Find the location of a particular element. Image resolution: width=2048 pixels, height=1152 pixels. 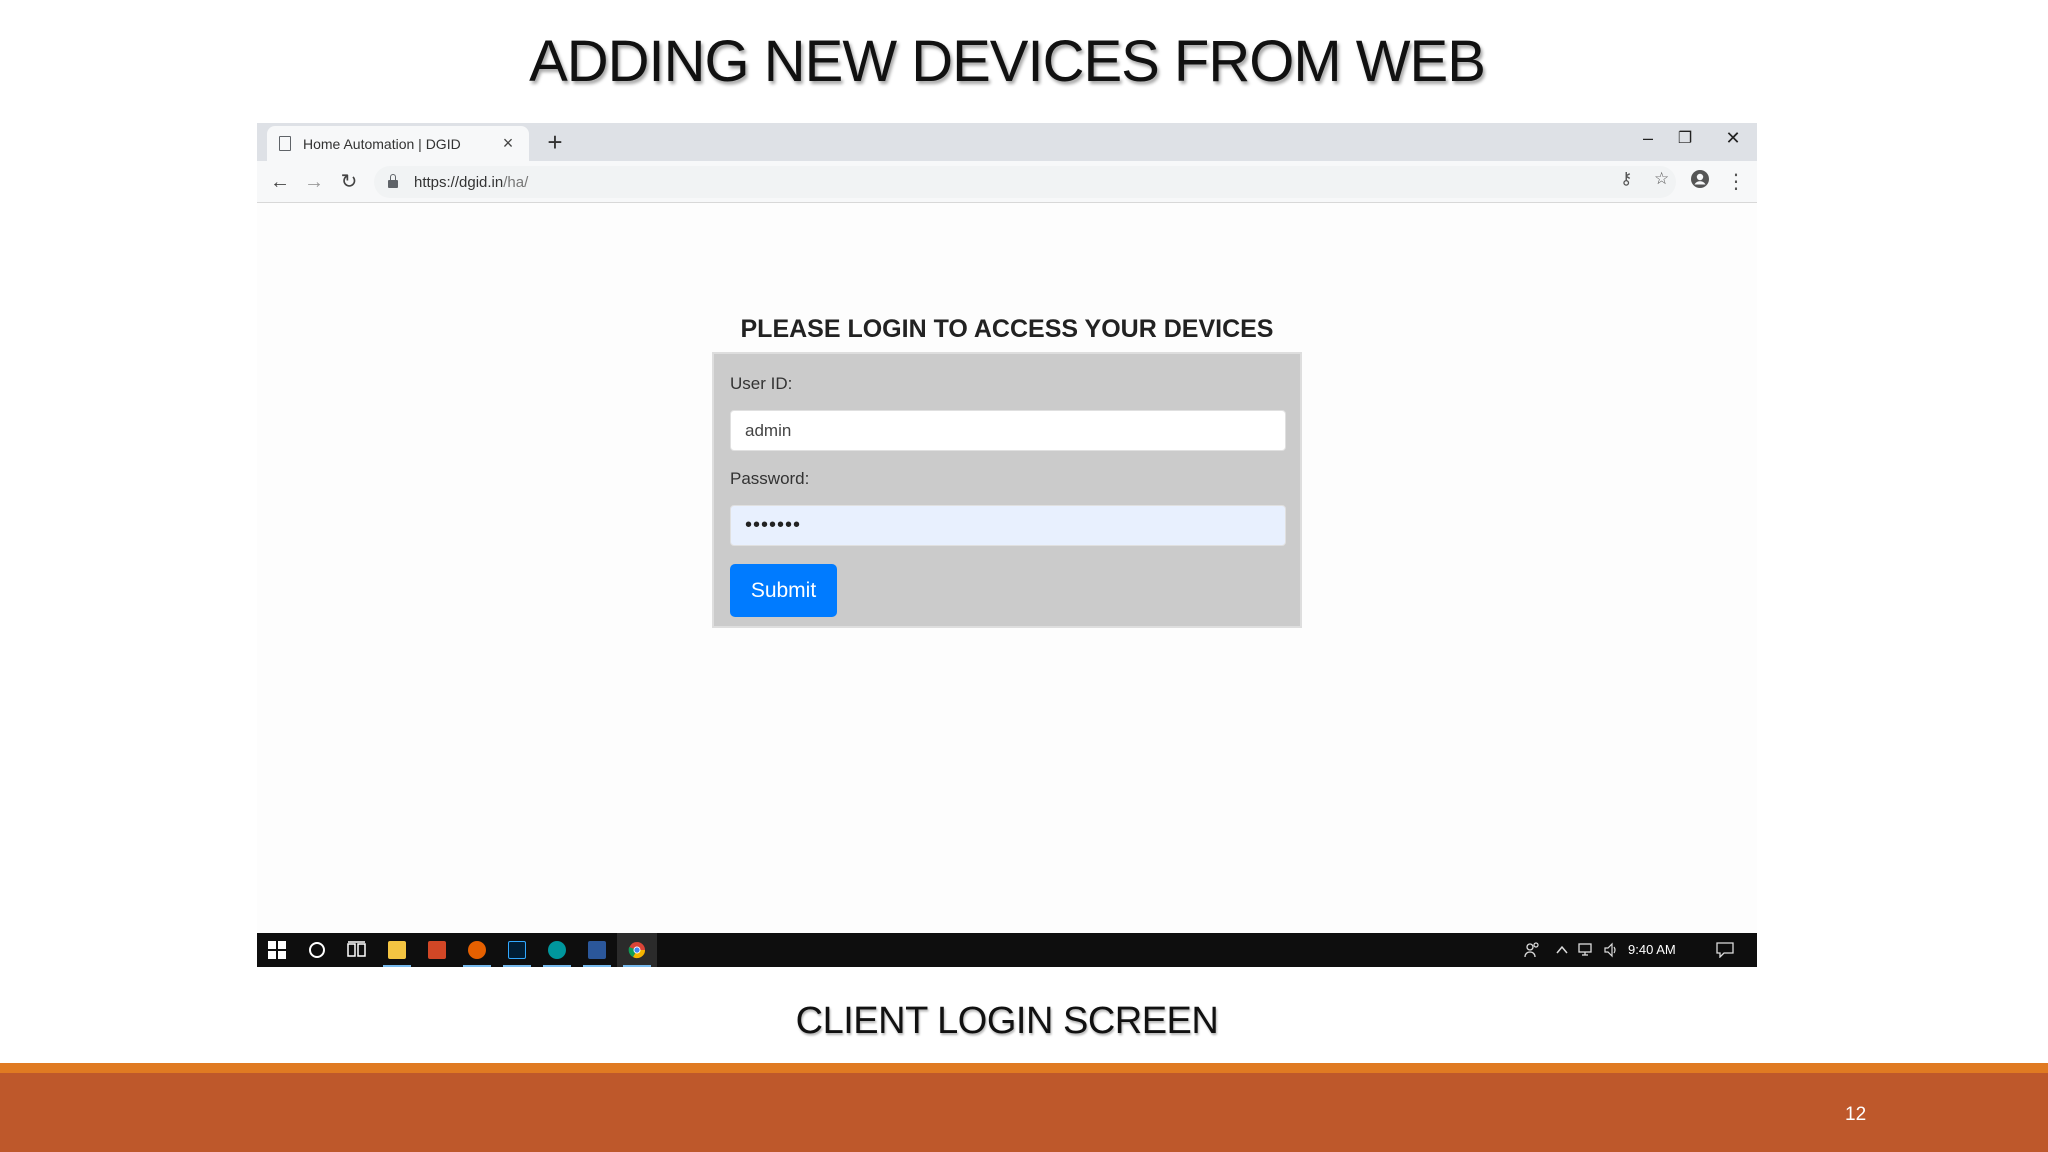

new-tab-button: + is located at coordinates (555, 142).